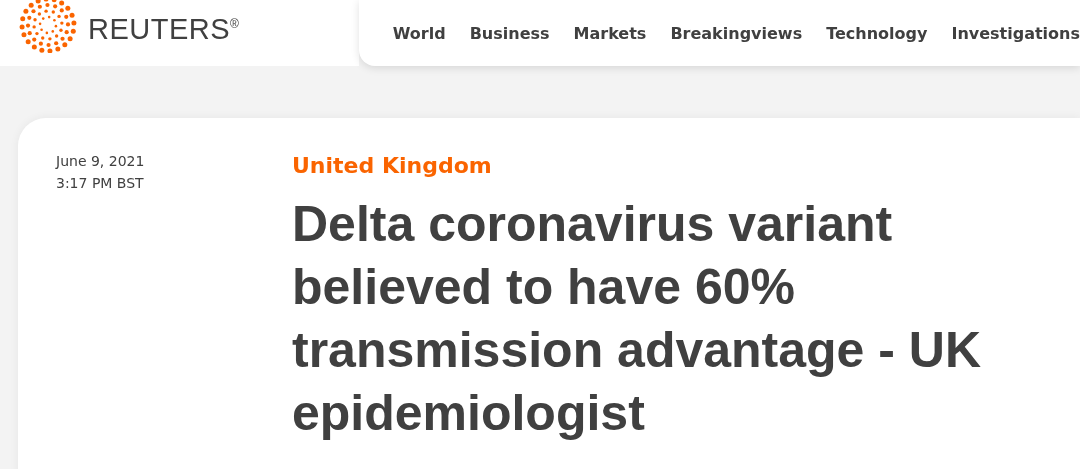  Describe the element at coordinates (419, 33) in the screenshot. I see `nav-link: World` at that location.